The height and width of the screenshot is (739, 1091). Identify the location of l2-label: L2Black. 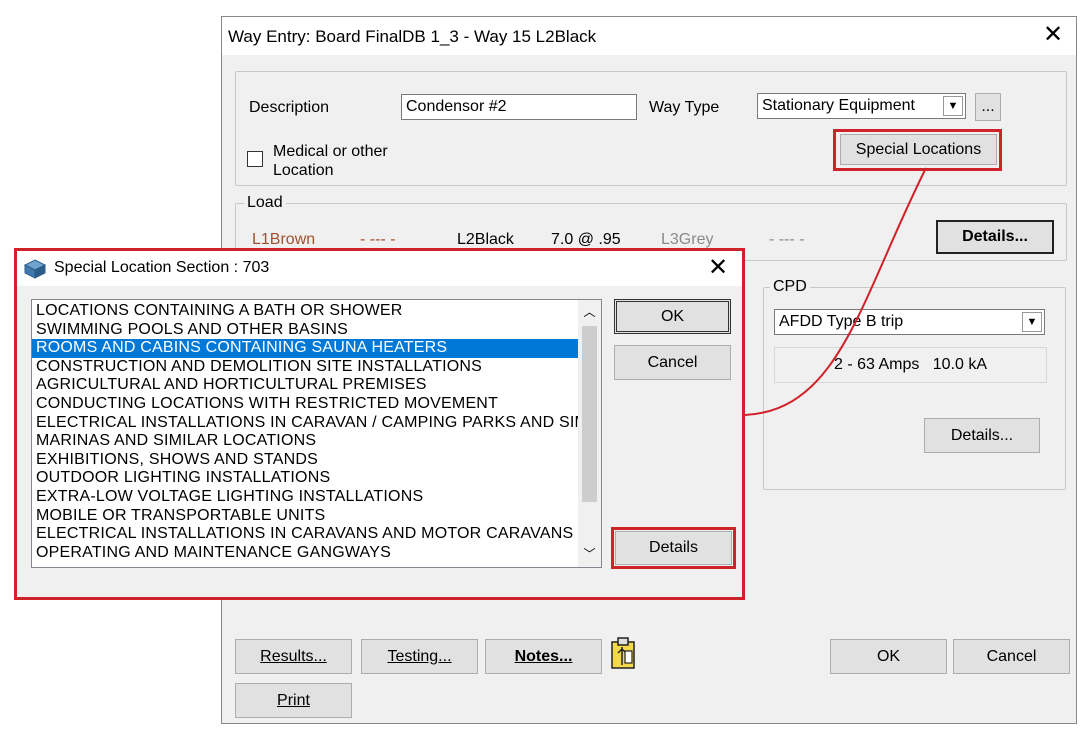
(485, 239).